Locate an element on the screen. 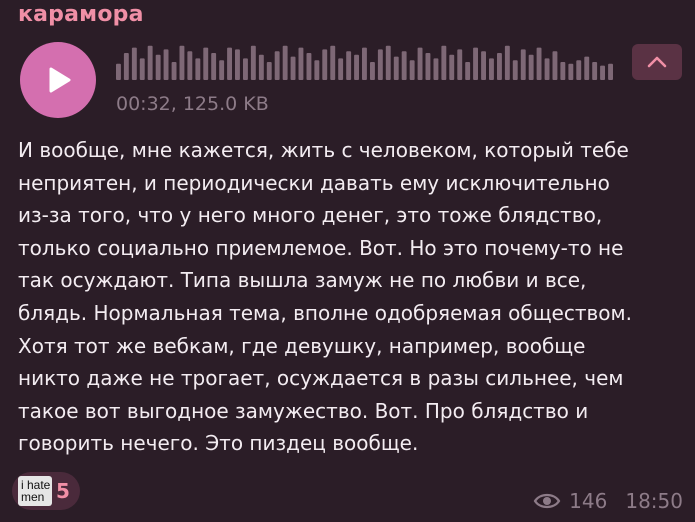 The height and width of the screenshot is (522, 695). collapse-button is located at coordinates (657, 62).